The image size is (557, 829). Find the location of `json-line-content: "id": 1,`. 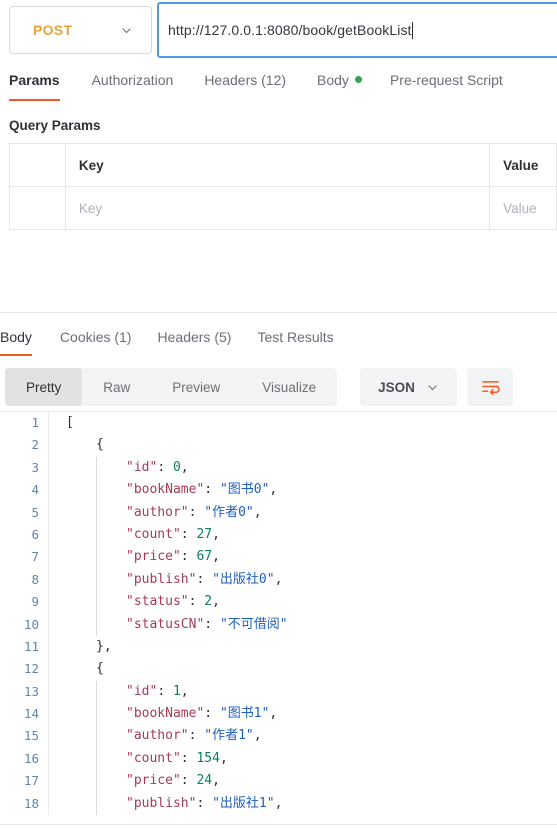

json-line-content: "id": 1, is located at coordinates (302, 692).